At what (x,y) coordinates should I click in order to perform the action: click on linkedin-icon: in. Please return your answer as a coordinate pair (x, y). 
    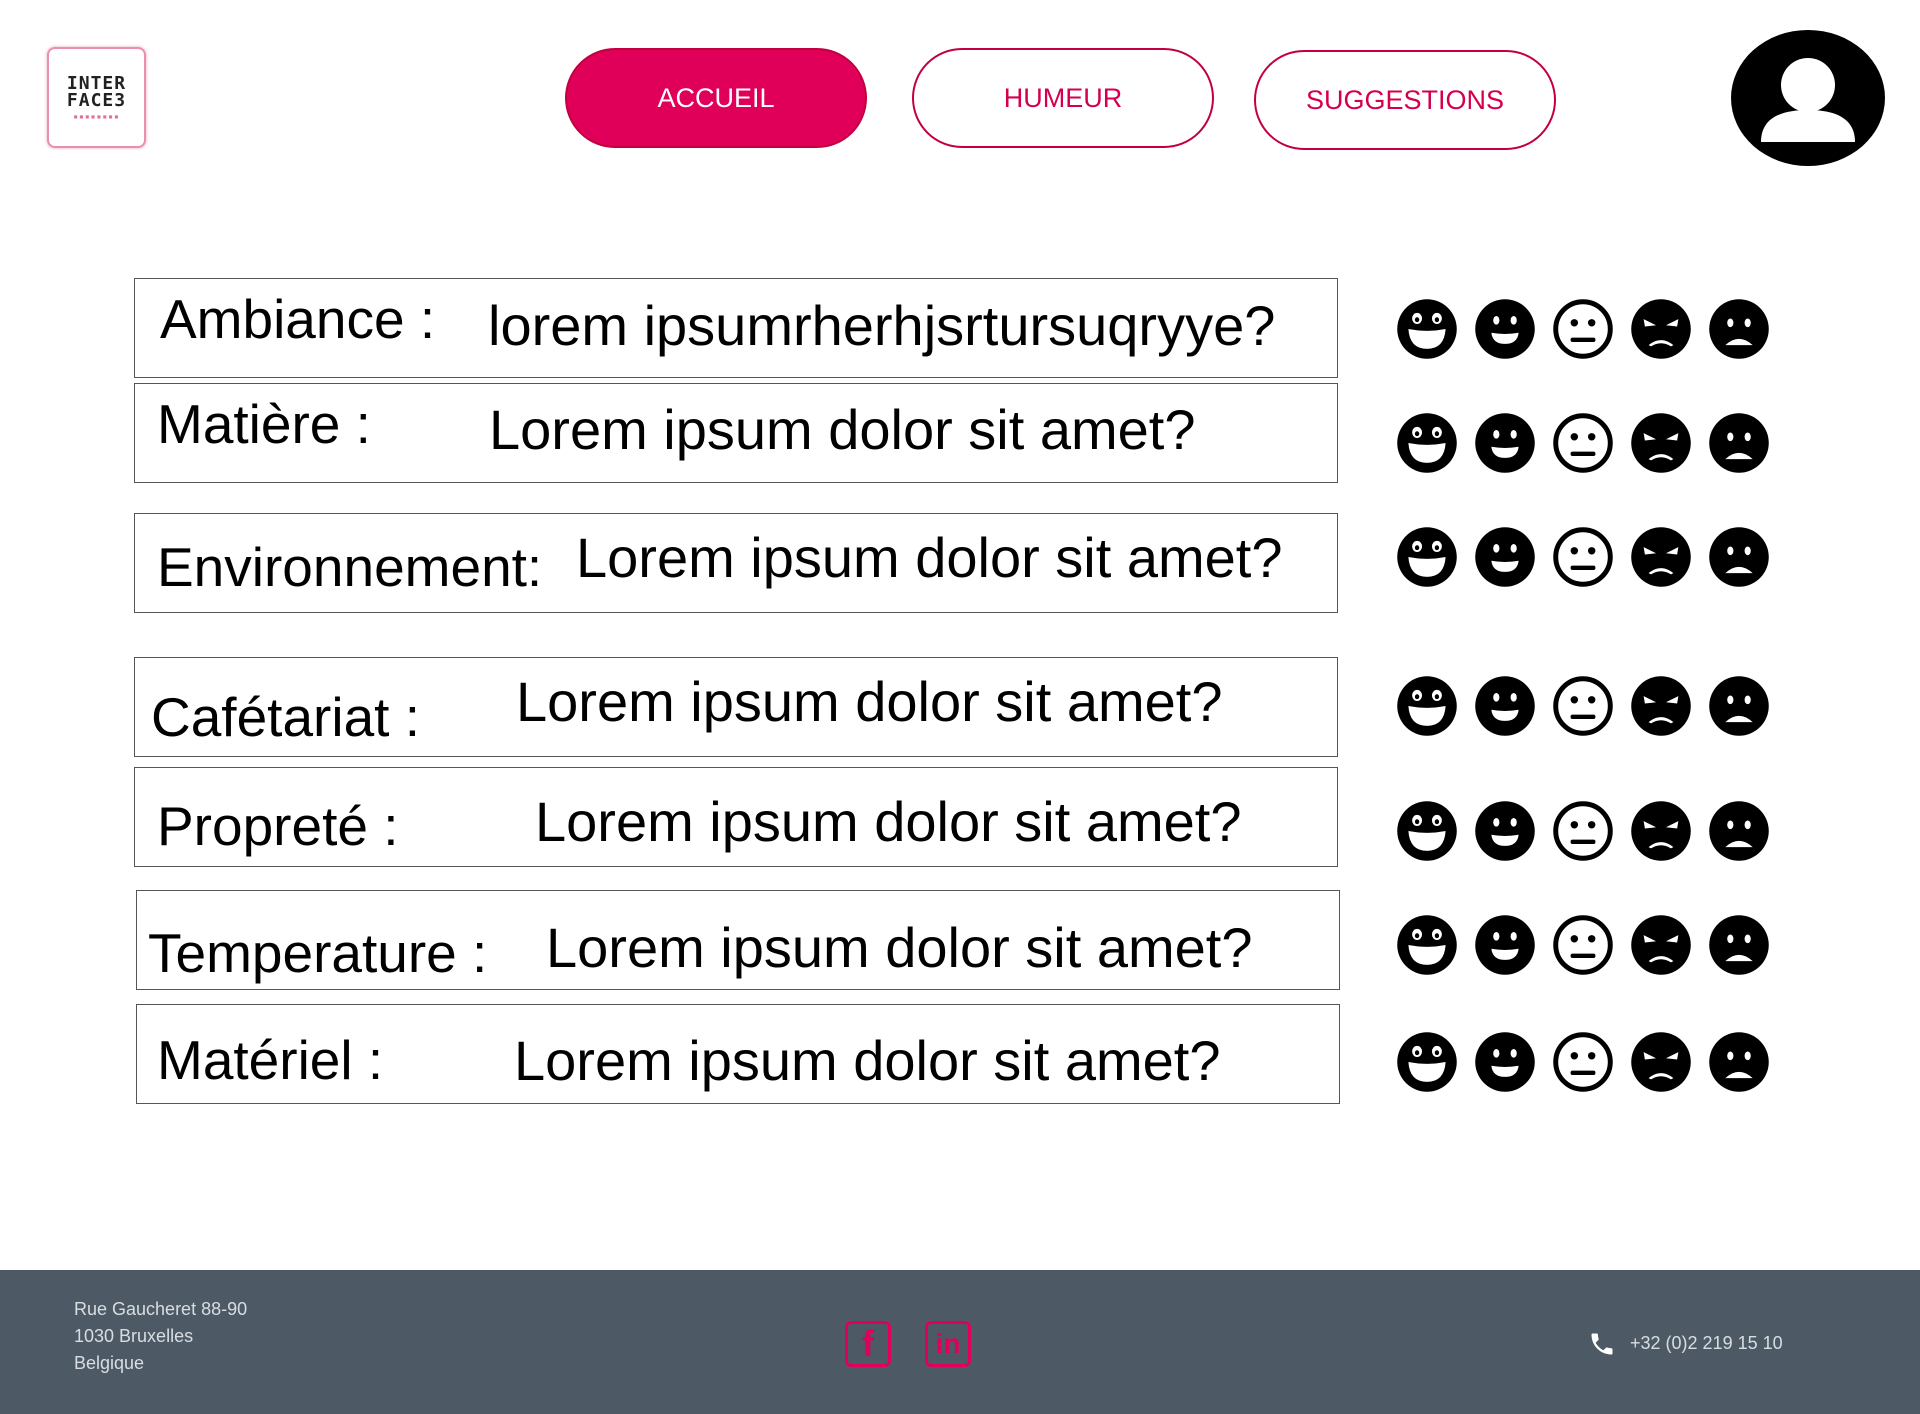
    Looking at the image, I should click on (948, 1344).